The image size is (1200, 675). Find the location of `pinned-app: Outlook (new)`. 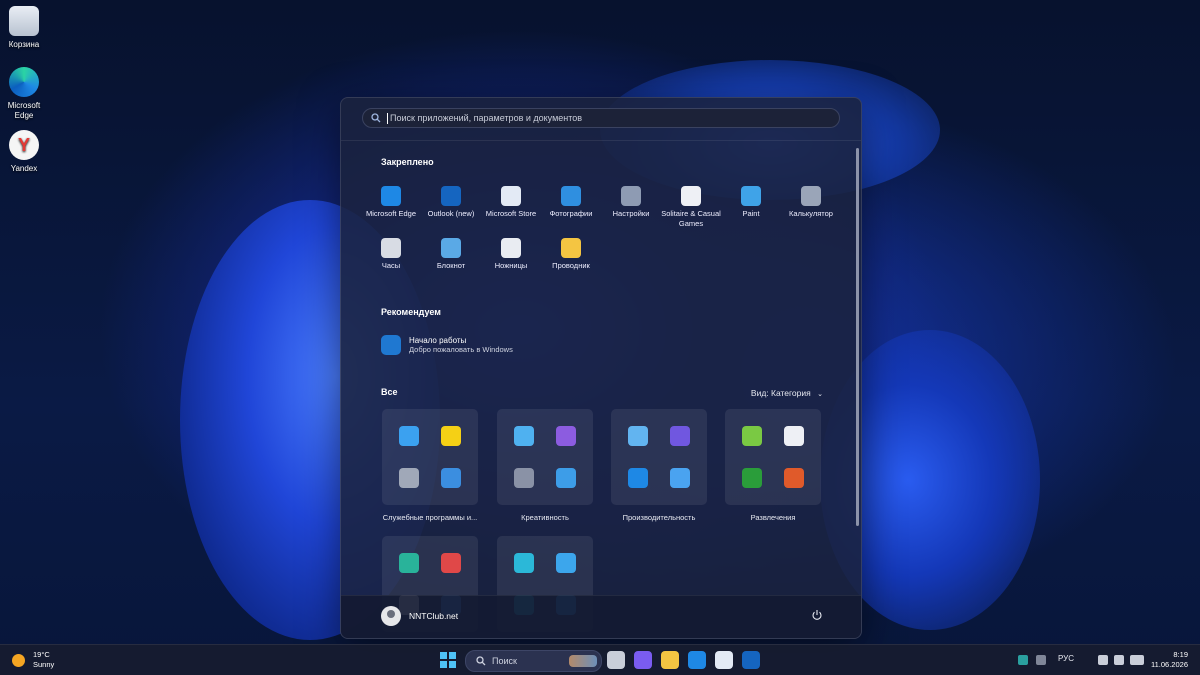

pinned-app: Outlook (new) is located at coordinates (451, 202).